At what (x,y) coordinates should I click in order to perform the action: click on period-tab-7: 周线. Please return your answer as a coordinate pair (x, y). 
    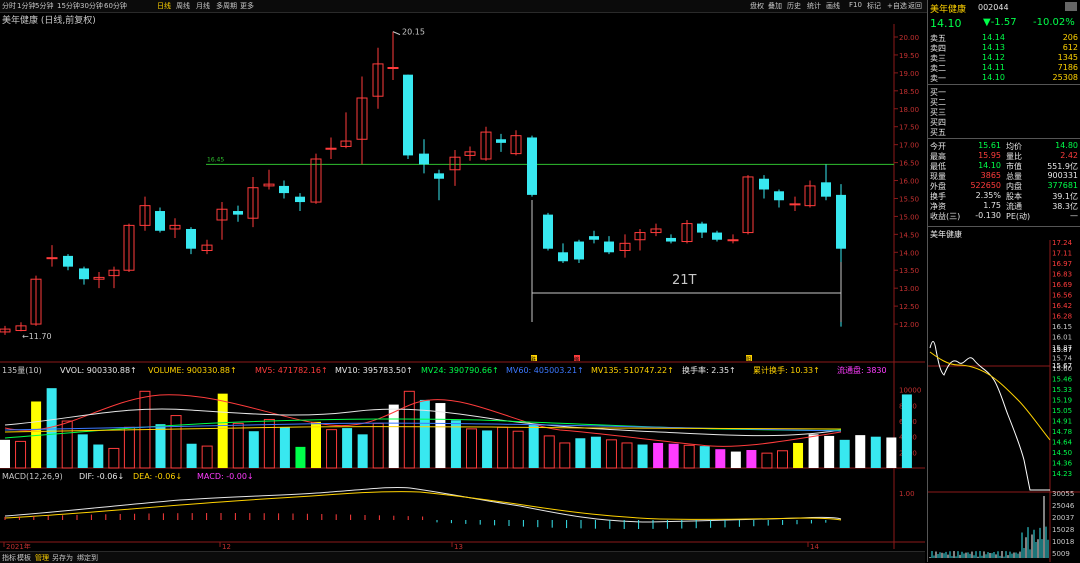
    Looking at the image, I should click on (183, 6).